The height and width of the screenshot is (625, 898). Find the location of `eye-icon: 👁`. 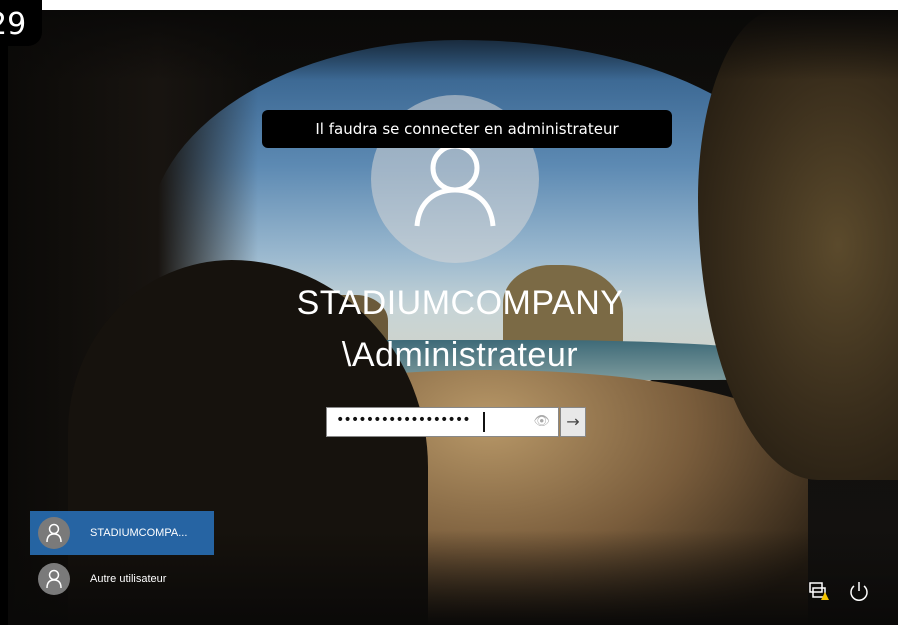

eye-icon: 👁 is located at coordinates (541, 421).